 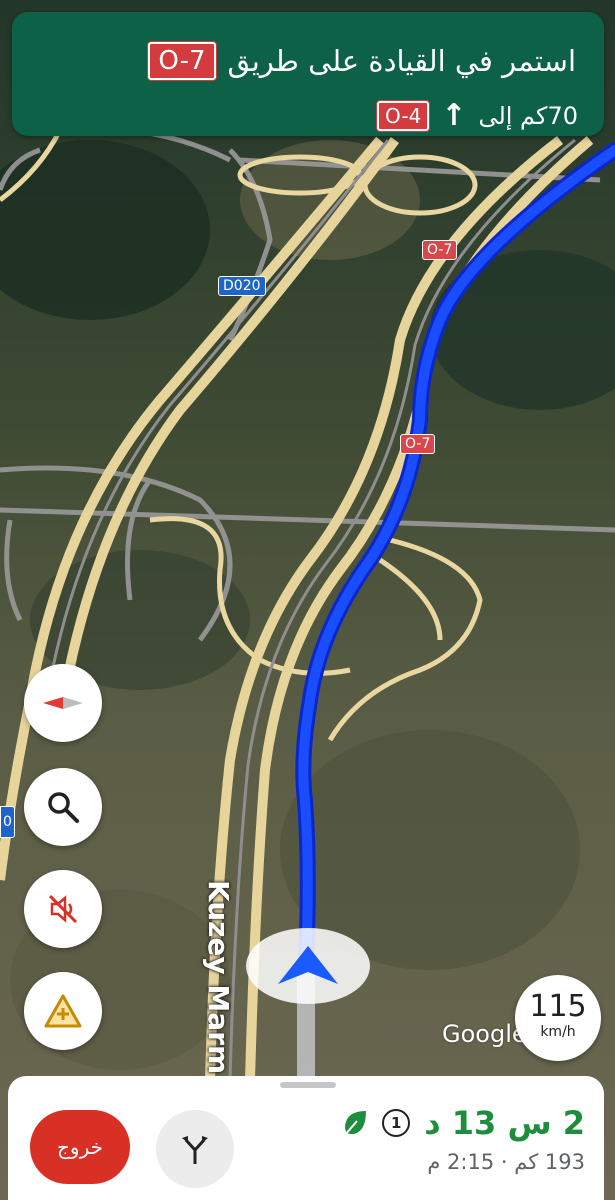 What do you see at coordinates (218, 977) in the screenshot?
I see `road-name-label: Kuzey Marm` at bounding box center [218, 977].